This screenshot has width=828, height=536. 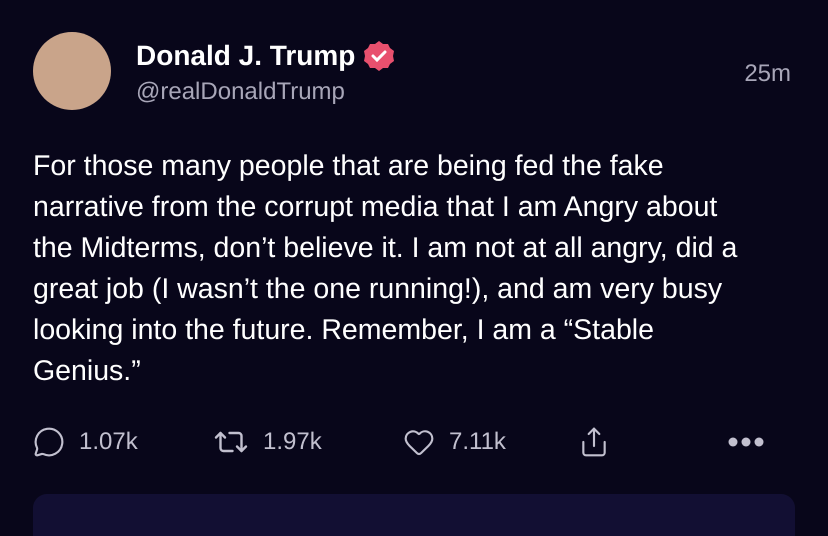 What do you see at coordinates (49, 442) in the screenshot?
I see `comment-icon` at bounding box center [49, 442].